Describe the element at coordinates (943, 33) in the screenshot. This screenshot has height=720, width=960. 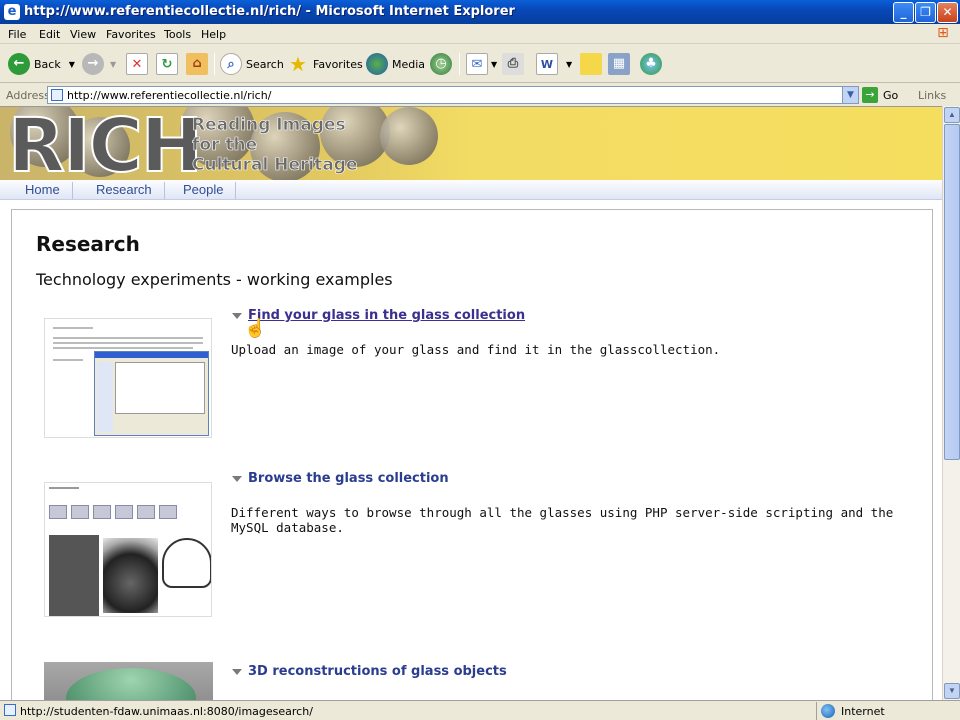
I see `windows-logo-icon: ⊞` at that location.